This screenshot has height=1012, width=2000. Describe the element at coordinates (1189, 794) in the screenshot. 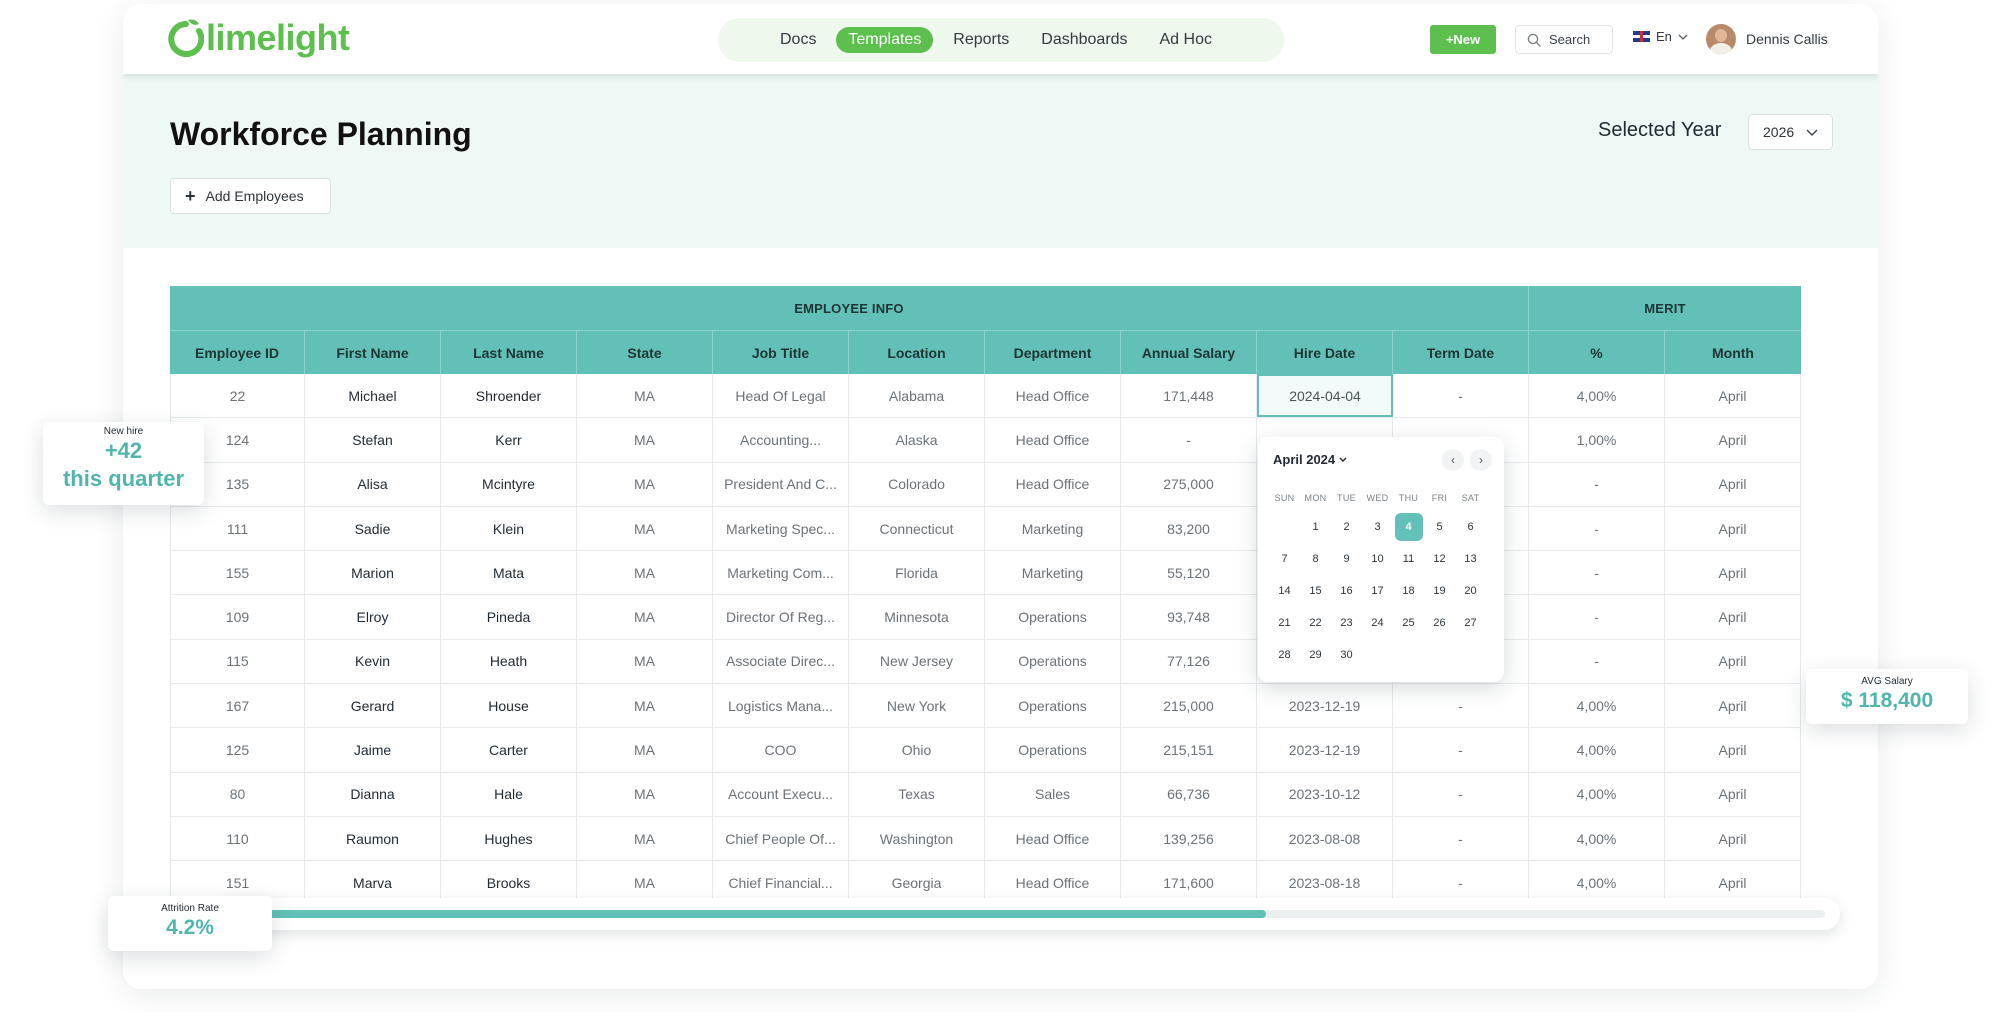

I see `table-cell: 66,736` at that location.